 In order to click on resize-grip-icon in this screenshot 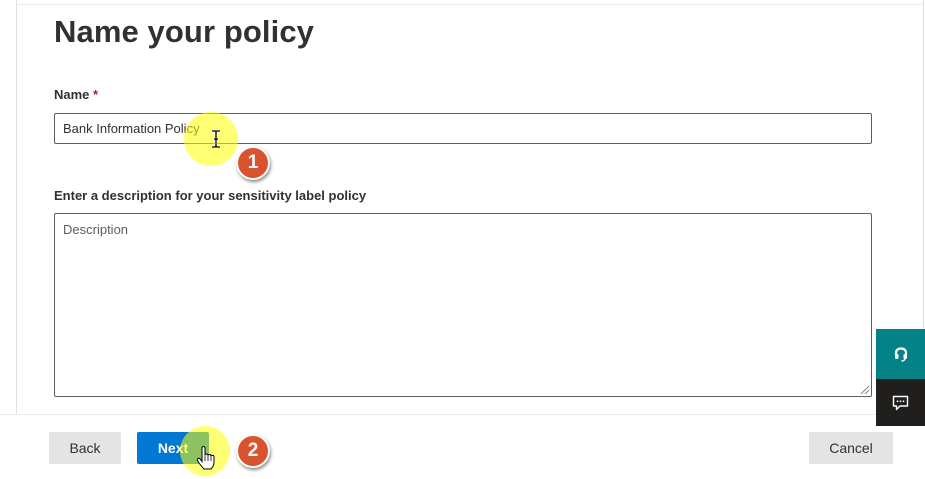, I will do `click(864, 389)`.